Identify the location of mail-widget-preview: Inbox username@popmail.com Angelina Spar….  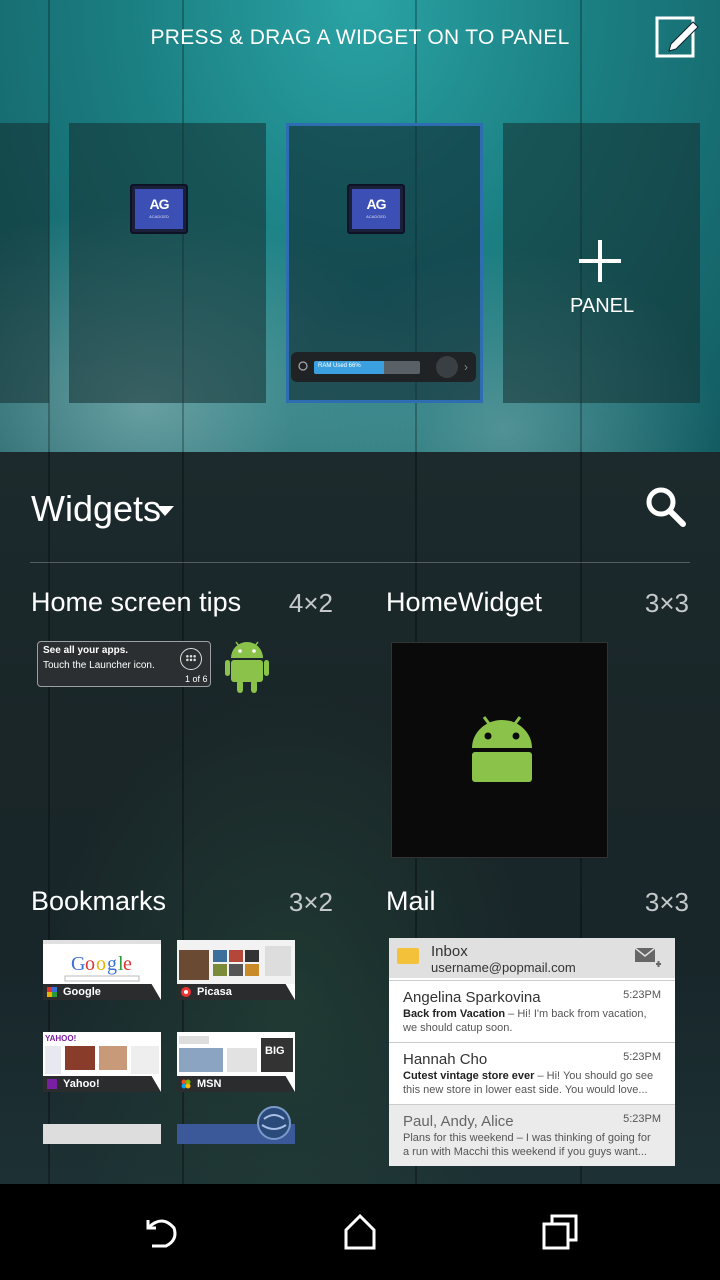
(532, 1052).